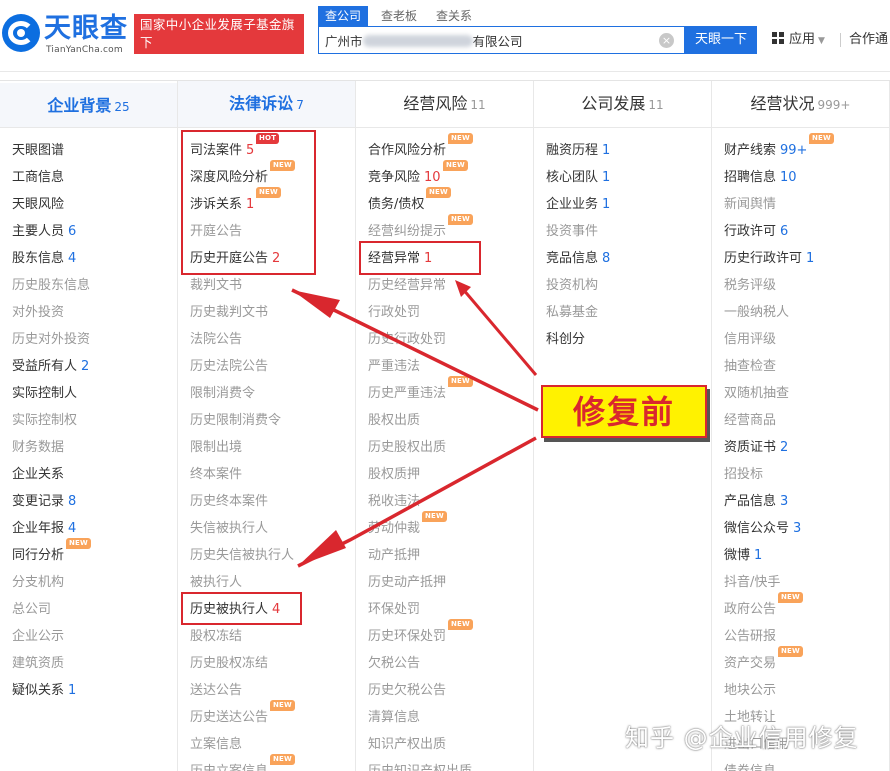 The image size is (890, 771). I want to click on arrow-head-lawsuit, so click(316, 304).